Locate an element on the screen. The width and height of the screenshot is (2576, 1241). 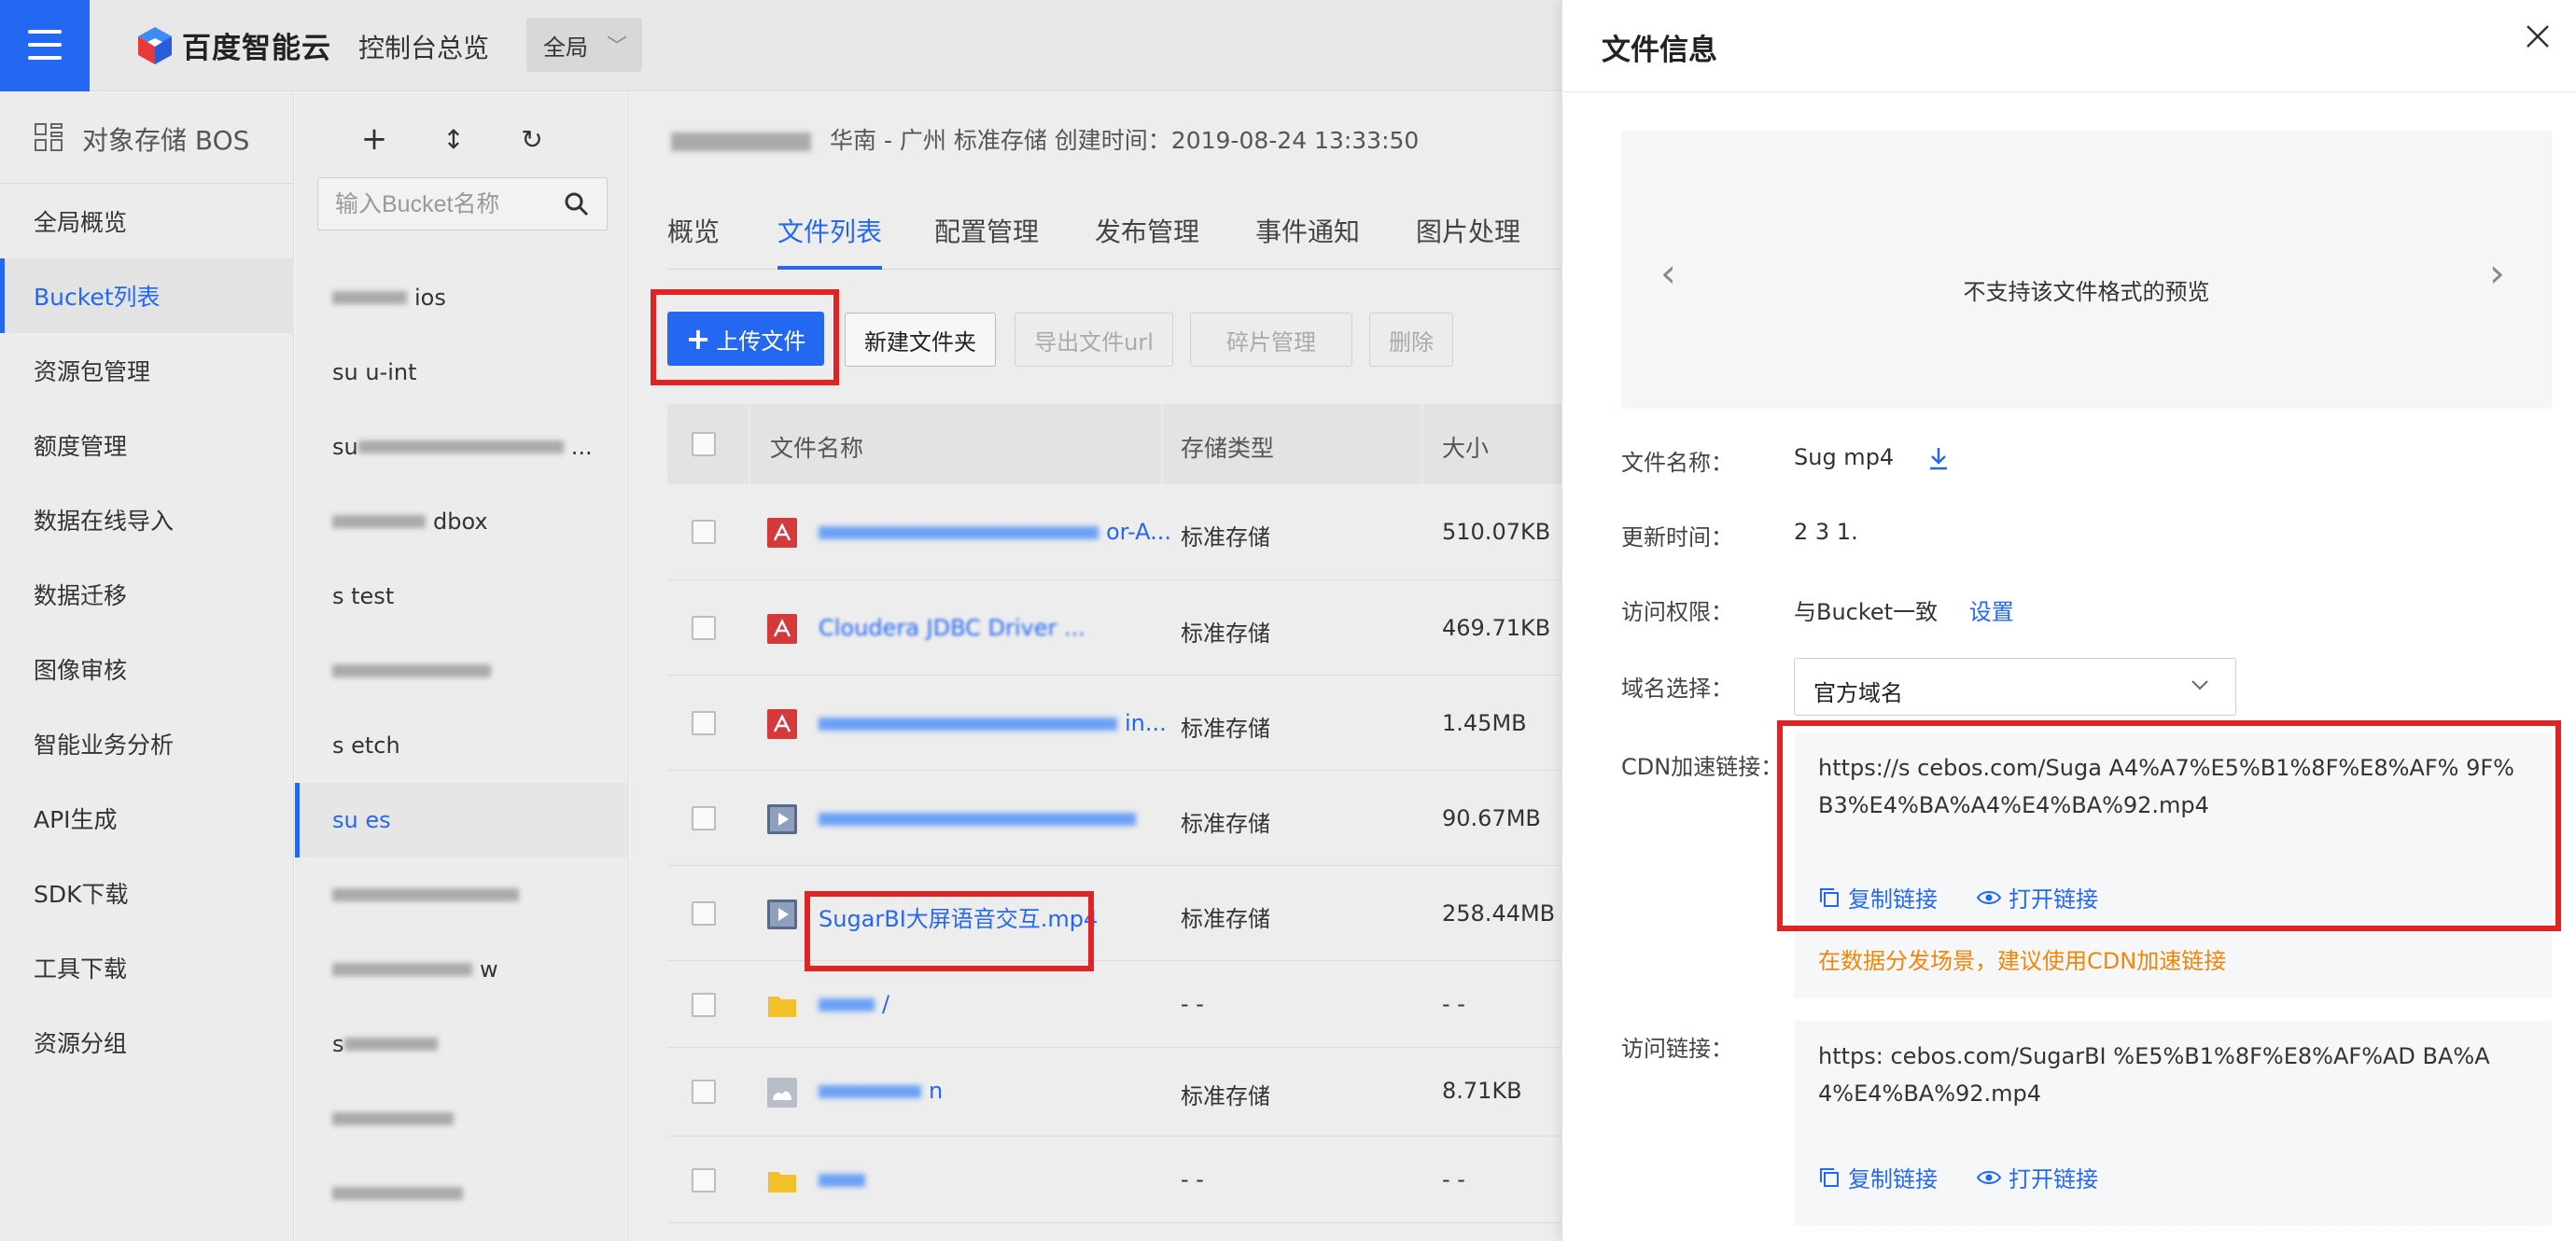
table-row: or-A... 标准存储 510.07KB is located at coordinates (1114, 532).